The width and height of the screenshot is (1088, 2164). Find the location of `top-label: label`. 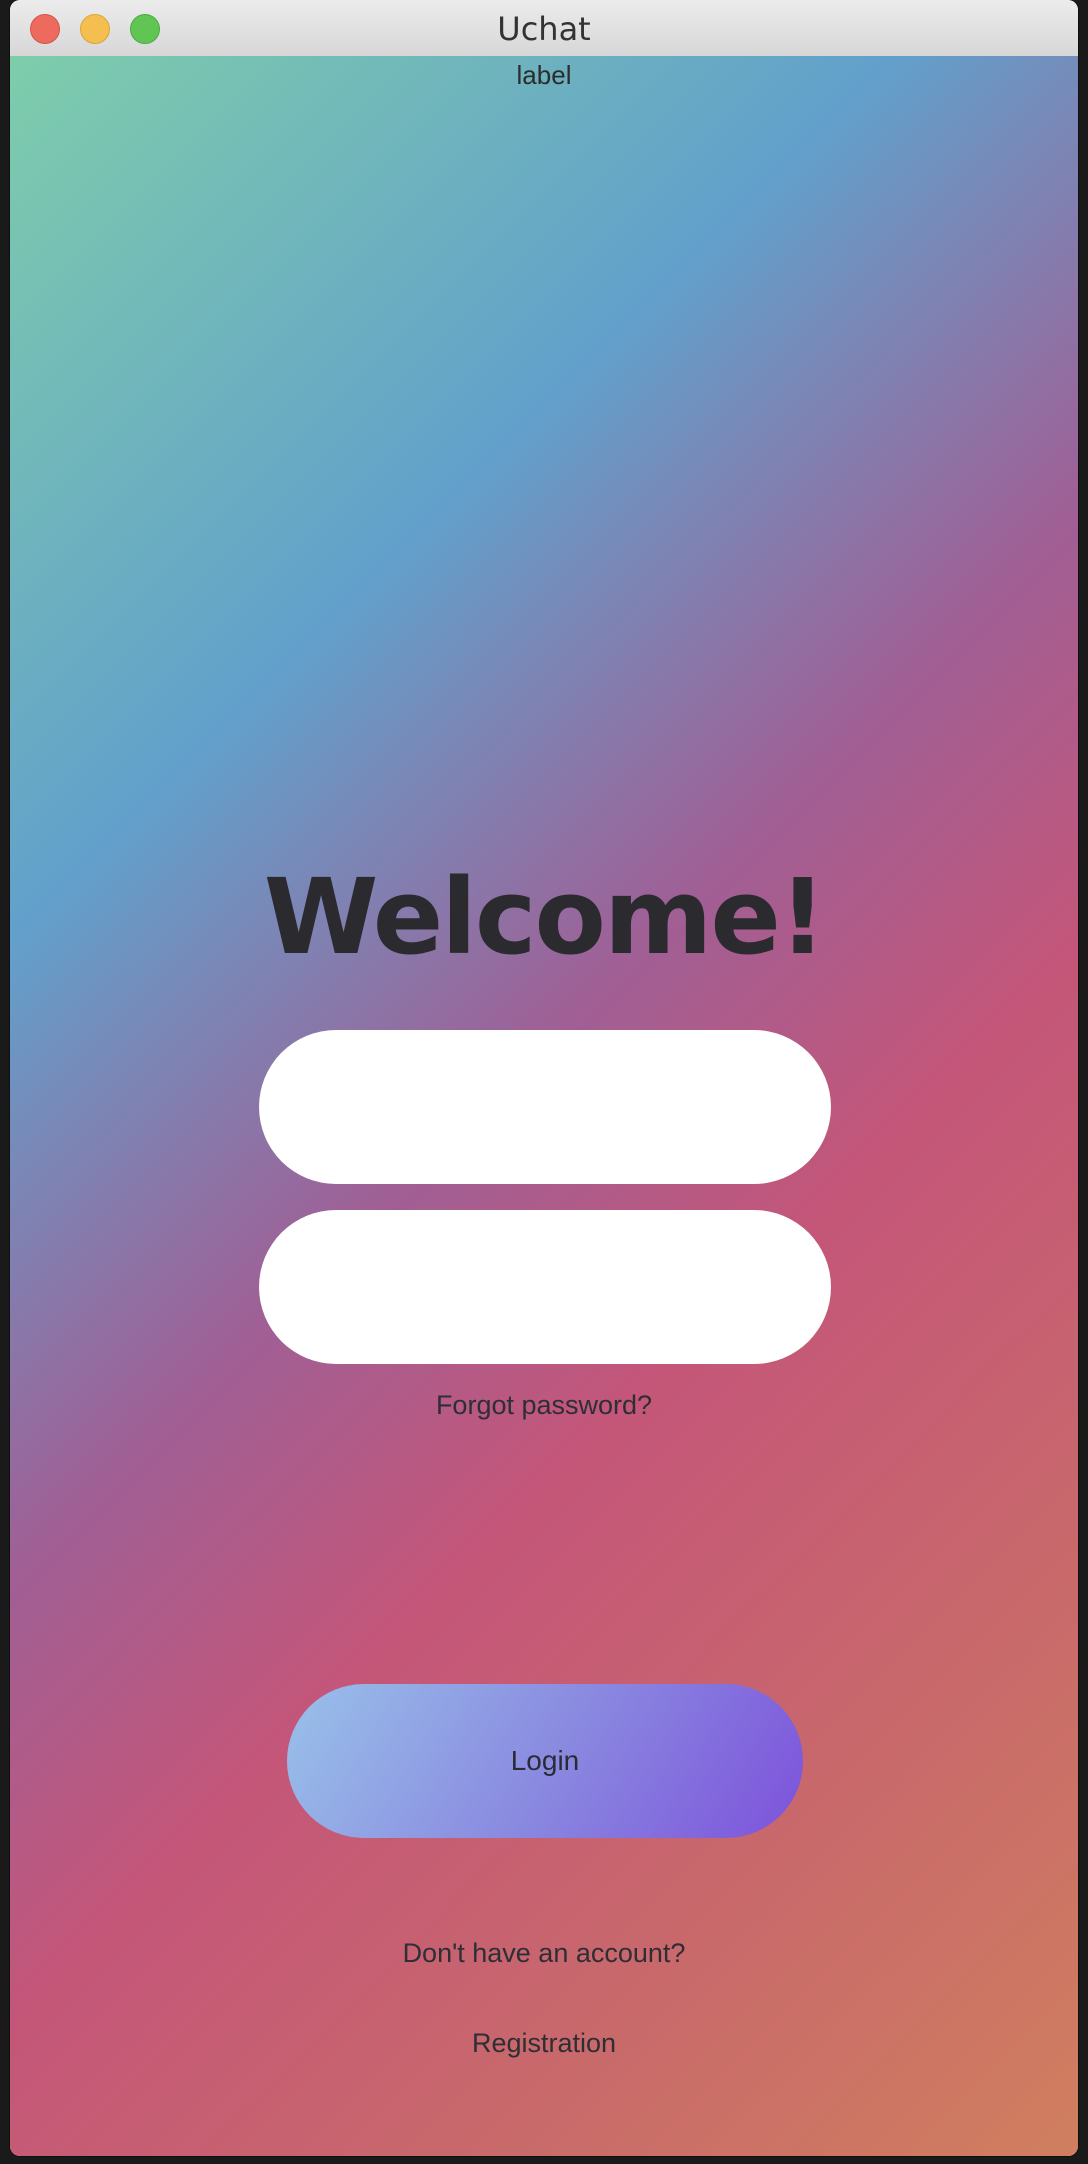

top-label: label is located at coordinates (544, 75).